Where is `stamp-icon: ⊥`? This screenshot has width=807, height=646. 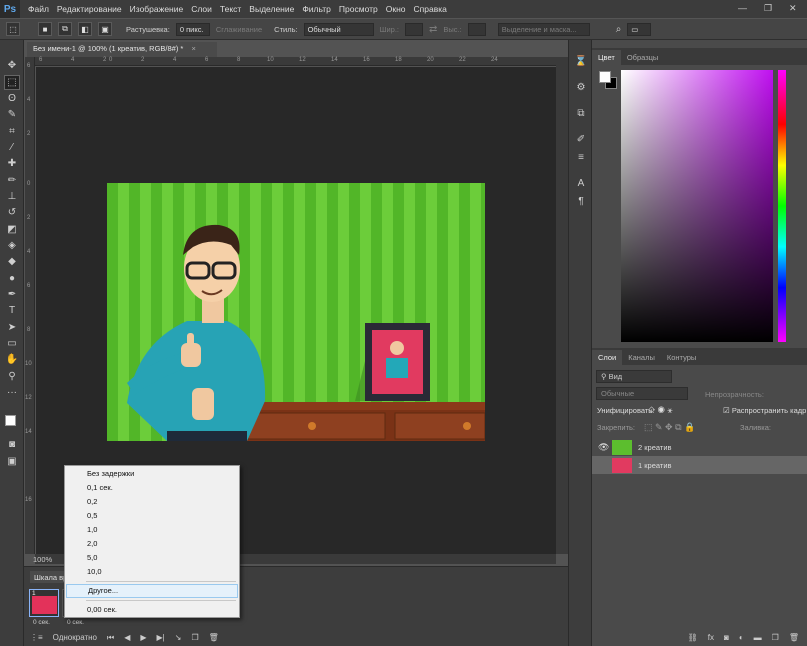
stamp-icon: ⊥ is located at coordinates (12, 196).